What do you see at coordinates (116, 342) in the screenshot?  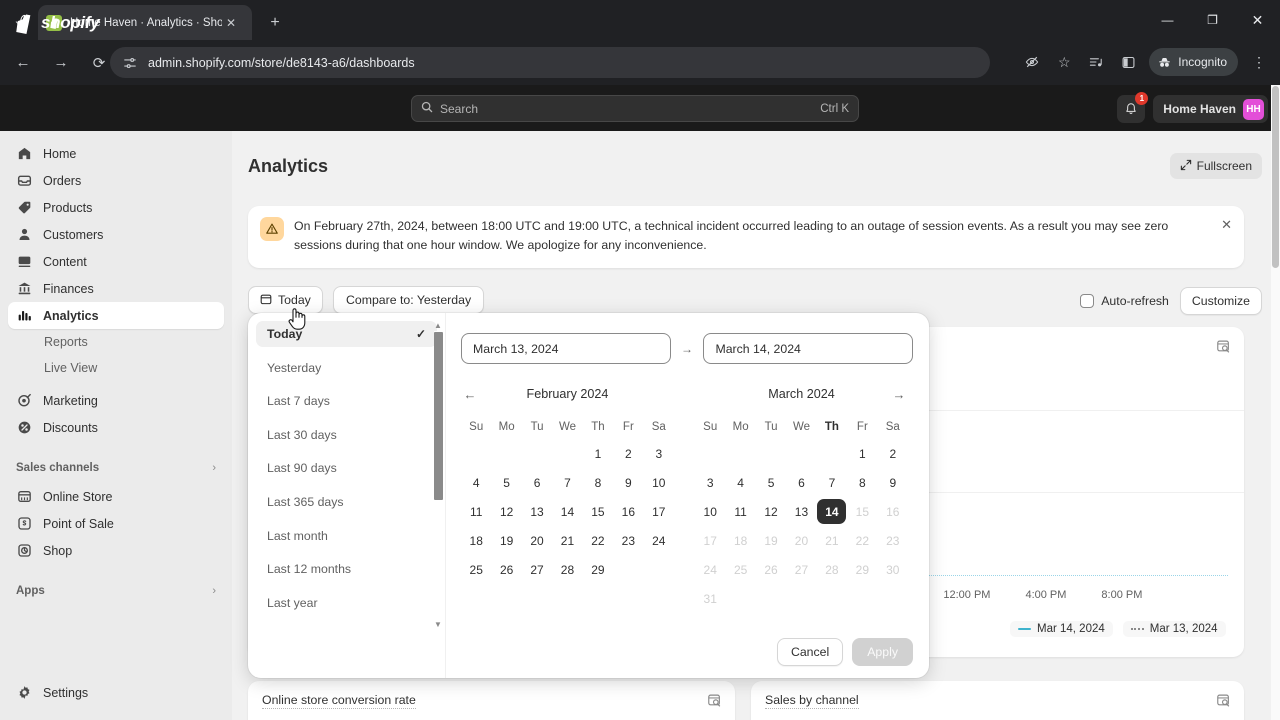 I see `sidebar-item-reports: Reports` at bounding box center [116, 342].